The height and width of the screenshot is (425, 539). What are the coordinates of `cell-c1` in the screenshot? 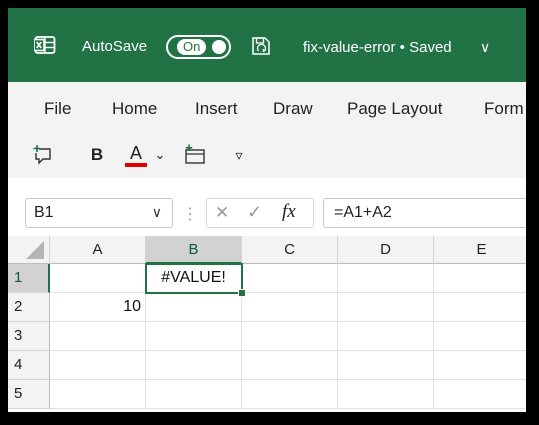 It's located at (290, 278).